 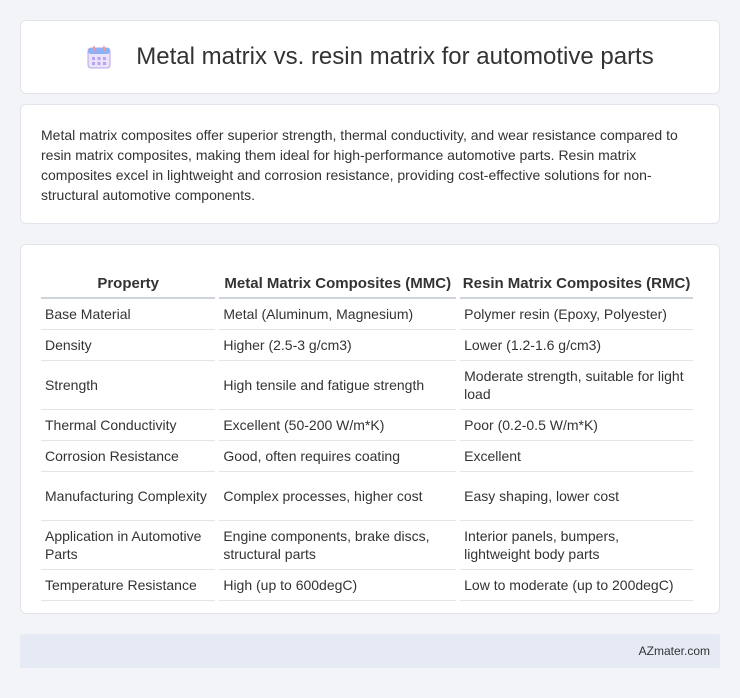 I want to click on column-header-rmc: Resin Matrix Composites (RMC), so click(x=576, y=282).